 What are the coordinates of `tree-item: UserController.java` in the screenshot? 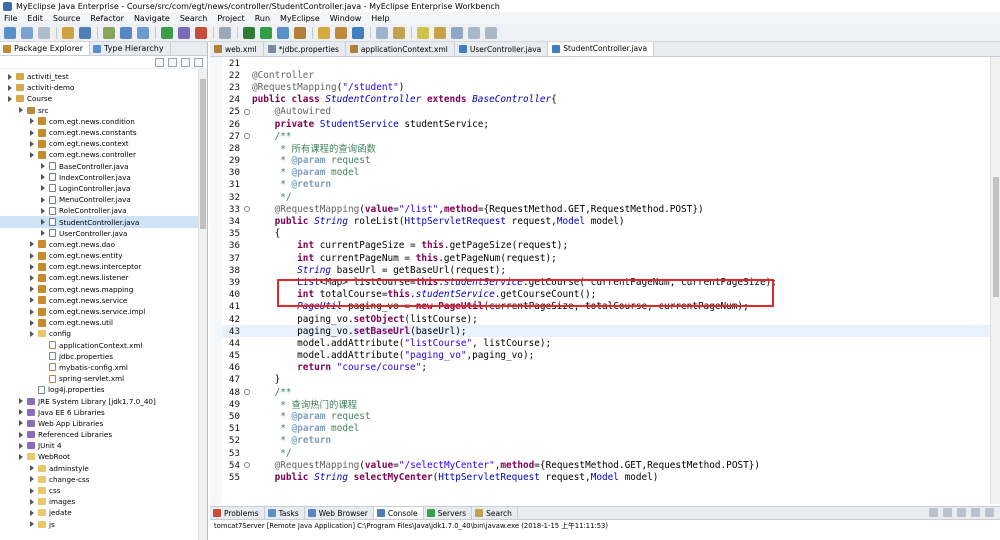 It's located at (99, 233).